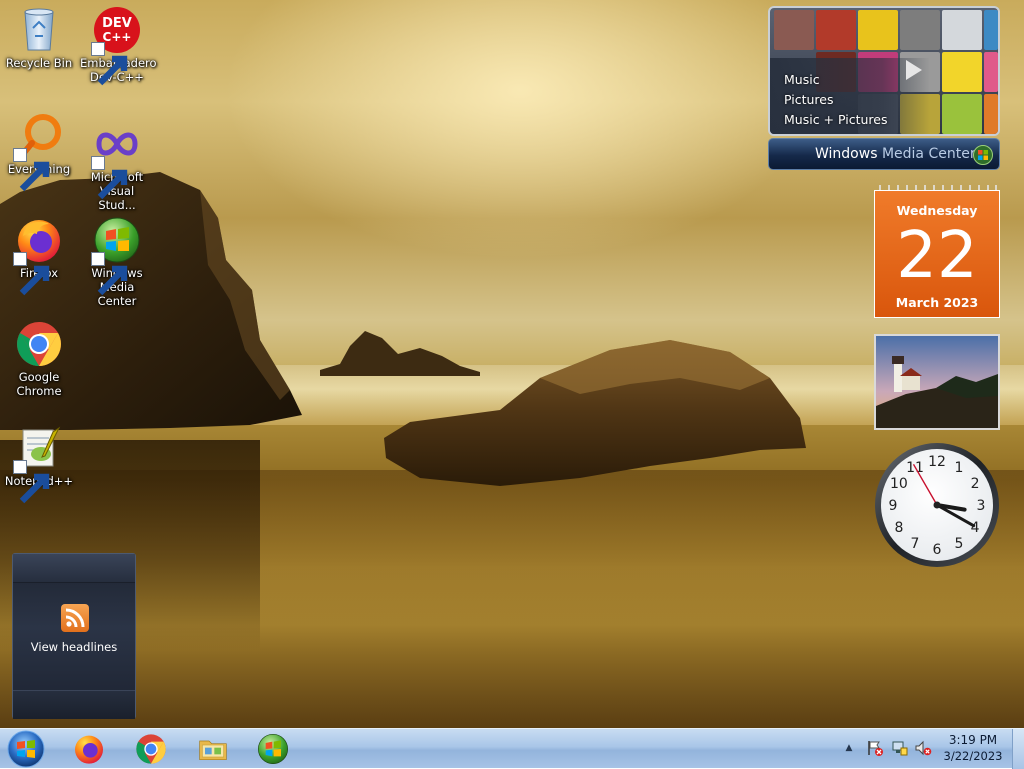  What do you see at coordinates (937, 462) in the screenshot?
I see `clock-numeral: 12` at bounding box center [937, 462].